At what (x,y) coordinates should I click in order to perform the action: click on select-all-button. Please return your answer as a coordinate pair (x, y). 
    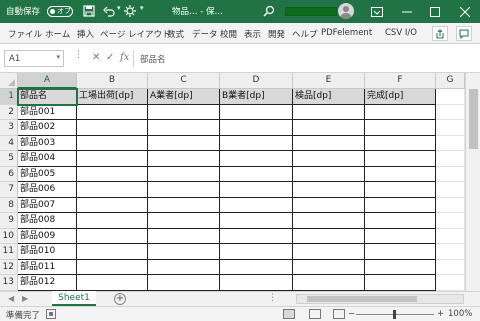
    Looking at the image, I should click on (9, 81).